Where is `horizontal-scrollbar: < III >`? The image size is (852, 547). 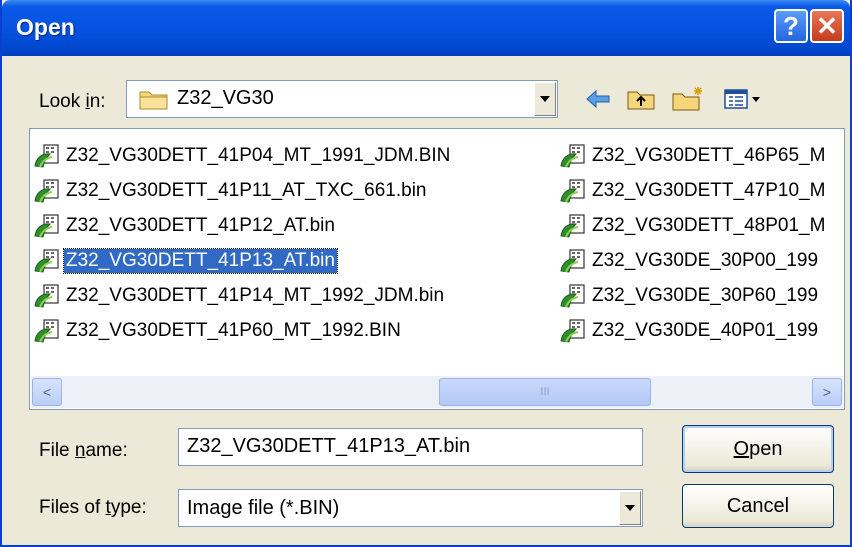 horizontal-scrollbar: < III > is located at coordinates (437, 392).